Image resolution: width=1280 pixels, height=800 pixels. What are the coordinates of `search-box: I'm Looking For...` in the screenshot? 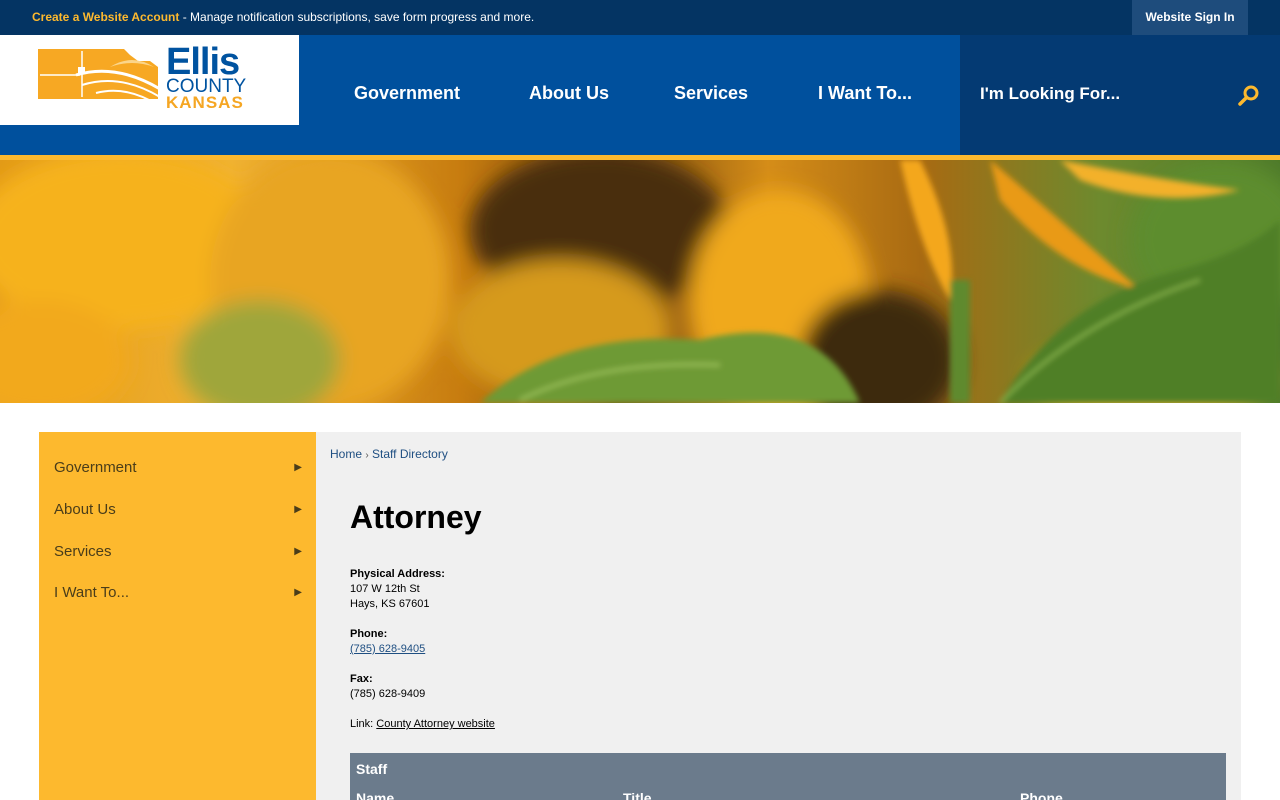 It's located at (1120, 95).